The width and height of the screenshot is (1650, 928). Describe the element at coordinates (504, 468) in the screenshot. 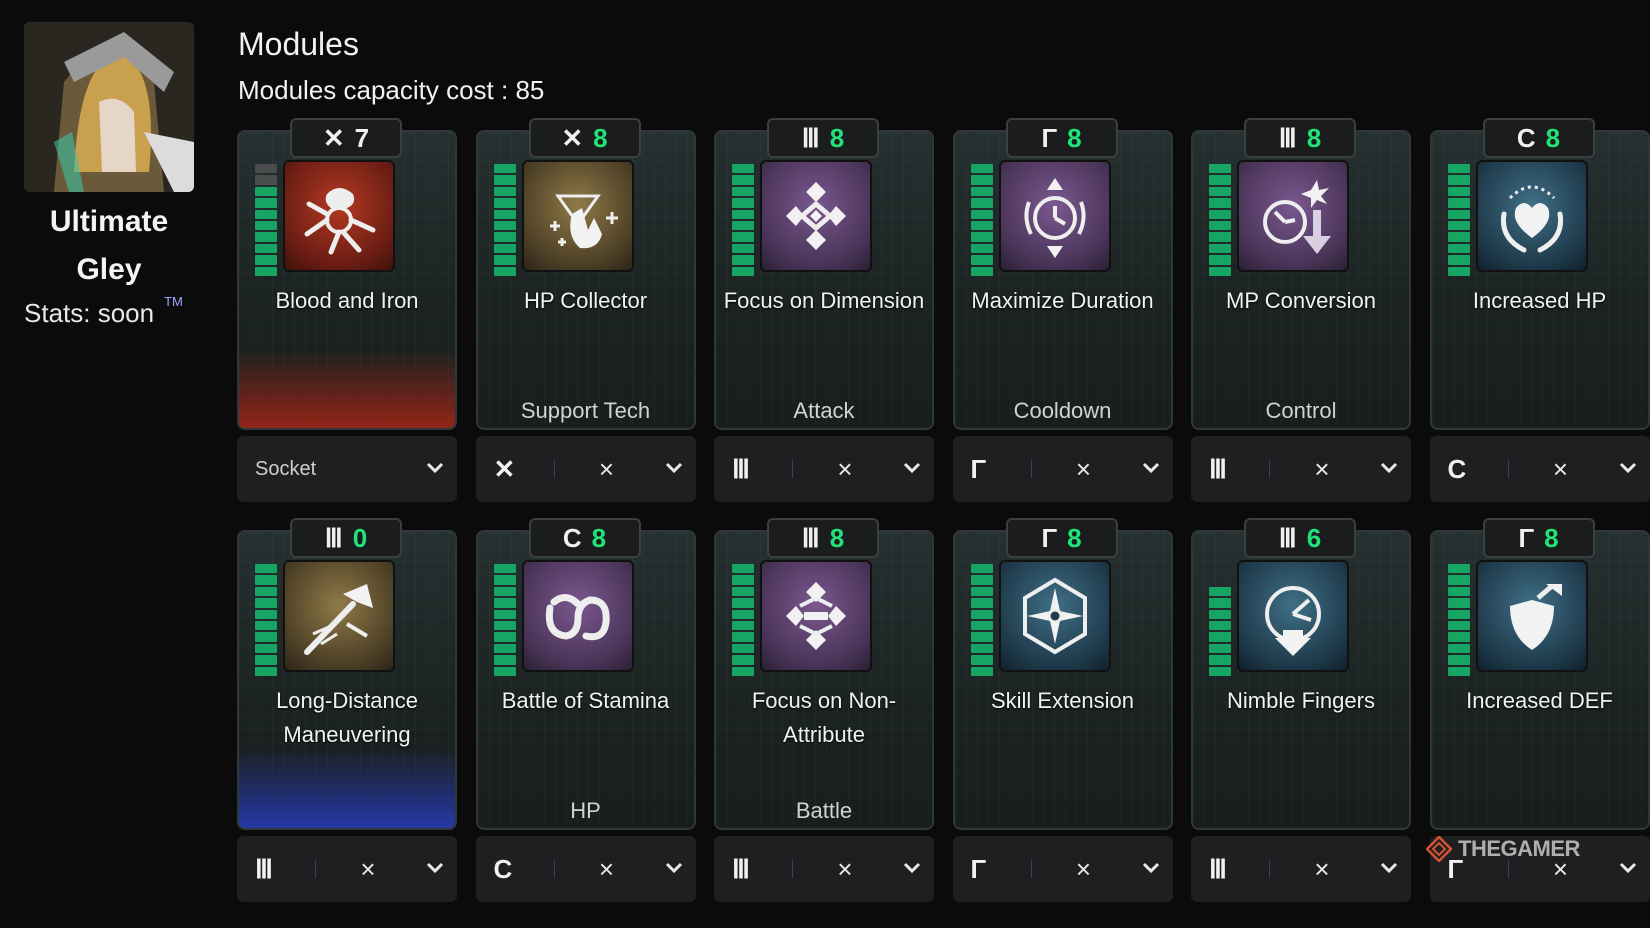

I see `socket-star-cross-icon: ✕` at that location.